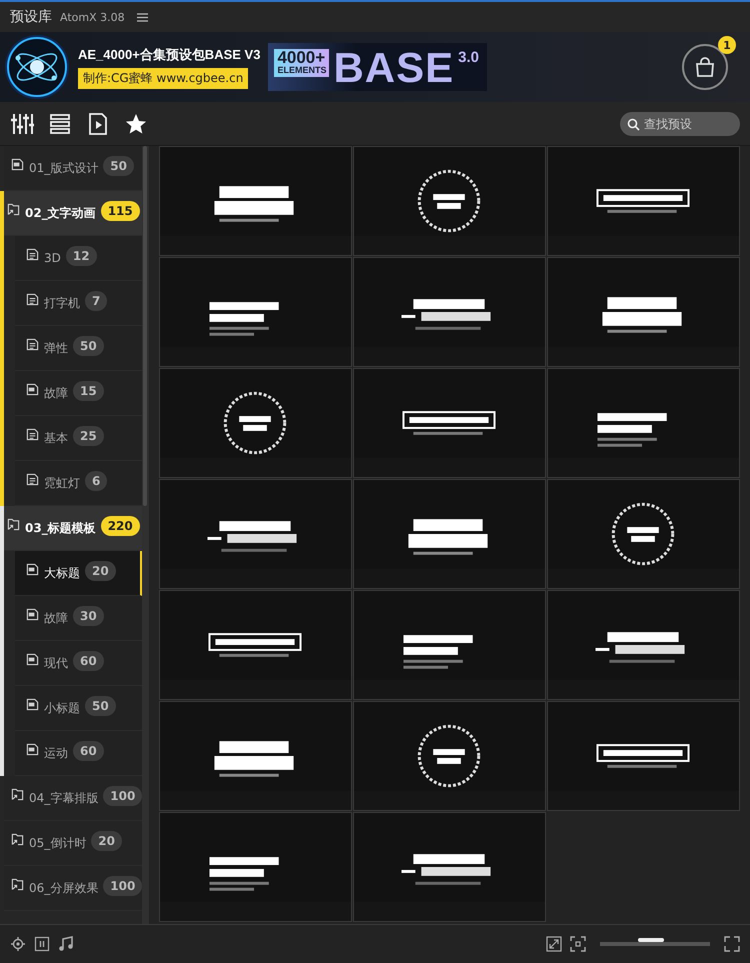 The image size is (750, 963). Describe the element at coordinates (732, 944) in the screenshot. I see `fullscreen-icon` at that location.